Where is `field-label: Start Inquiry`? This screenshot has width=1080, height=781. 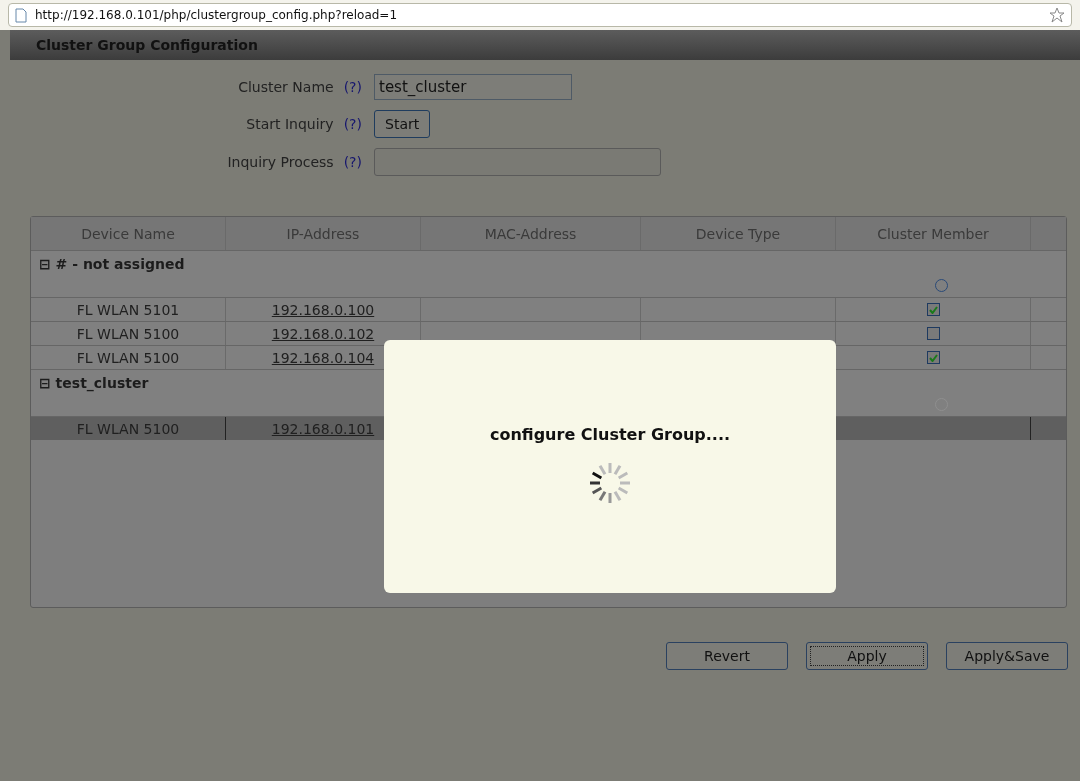
field-label: Start Inquiry is located at coordinates (290, 124).